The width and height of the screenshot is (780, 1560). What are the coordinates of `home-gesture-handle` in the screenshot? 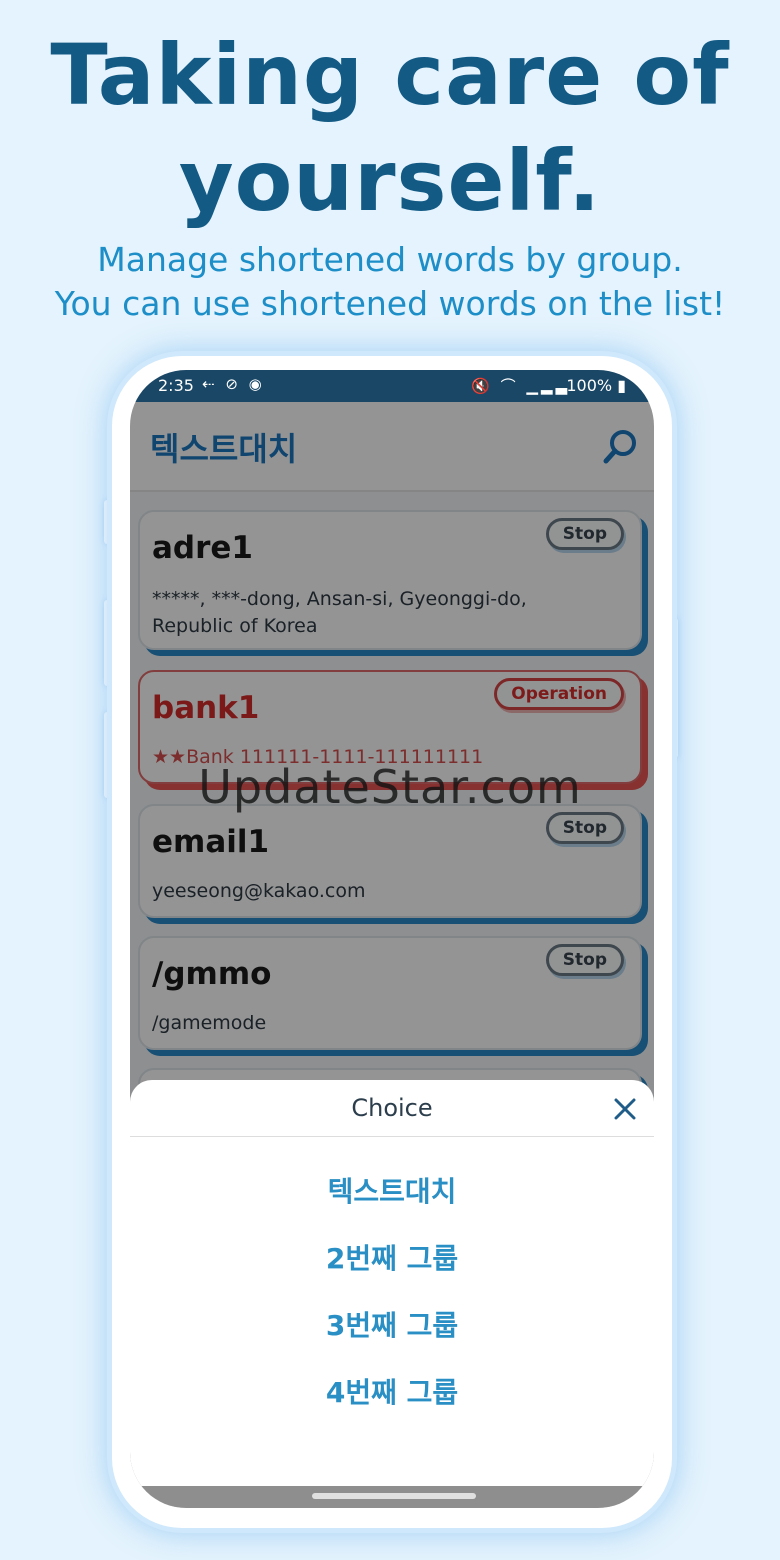 It's located at (394, 1496).